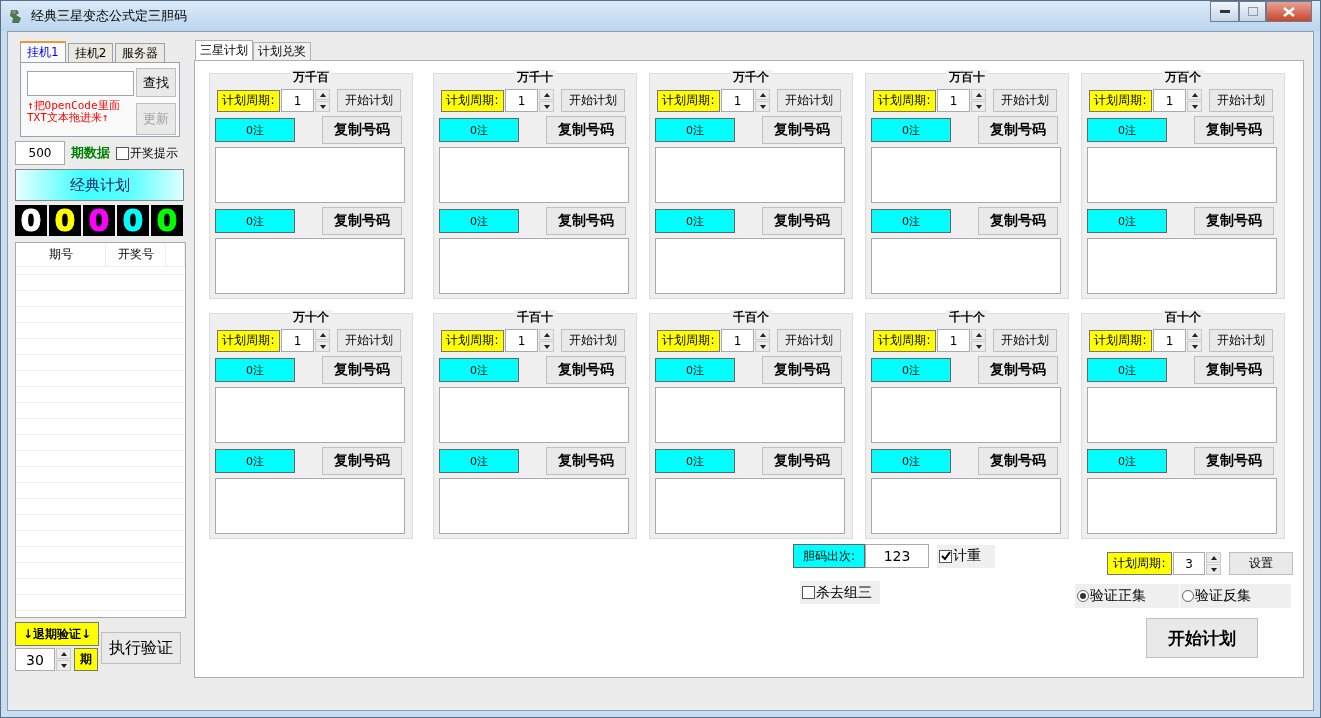 The image size is (1321, 718). I want to click on run-verify-button: 执行验证, so click(141, 648).